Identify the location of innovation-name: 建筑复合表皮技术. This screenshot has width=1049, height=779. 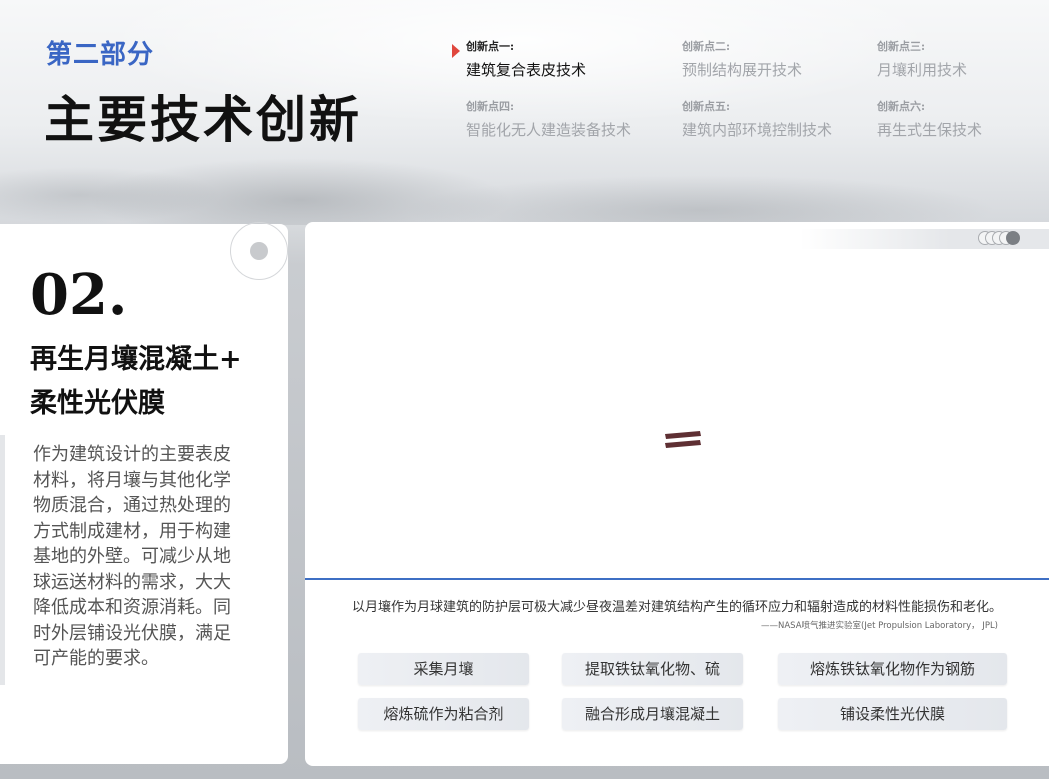
(526, 70).